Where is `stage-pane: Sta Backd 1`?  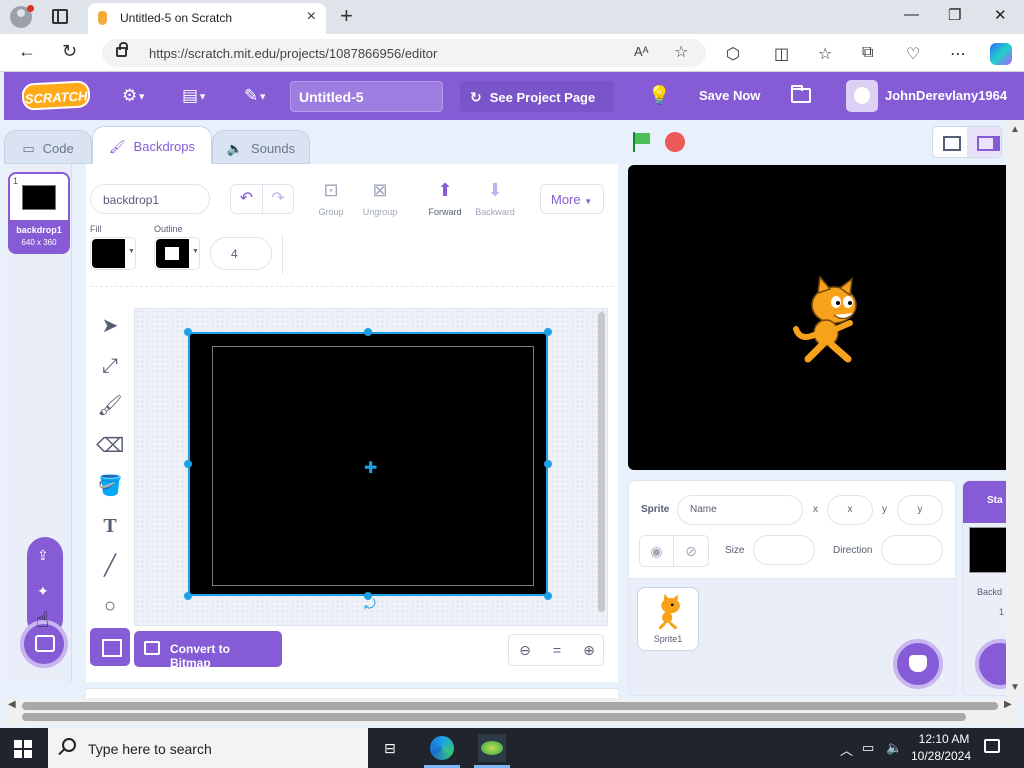
stage-pane: Sta Backd 1 is located at coordinates (987, 588).